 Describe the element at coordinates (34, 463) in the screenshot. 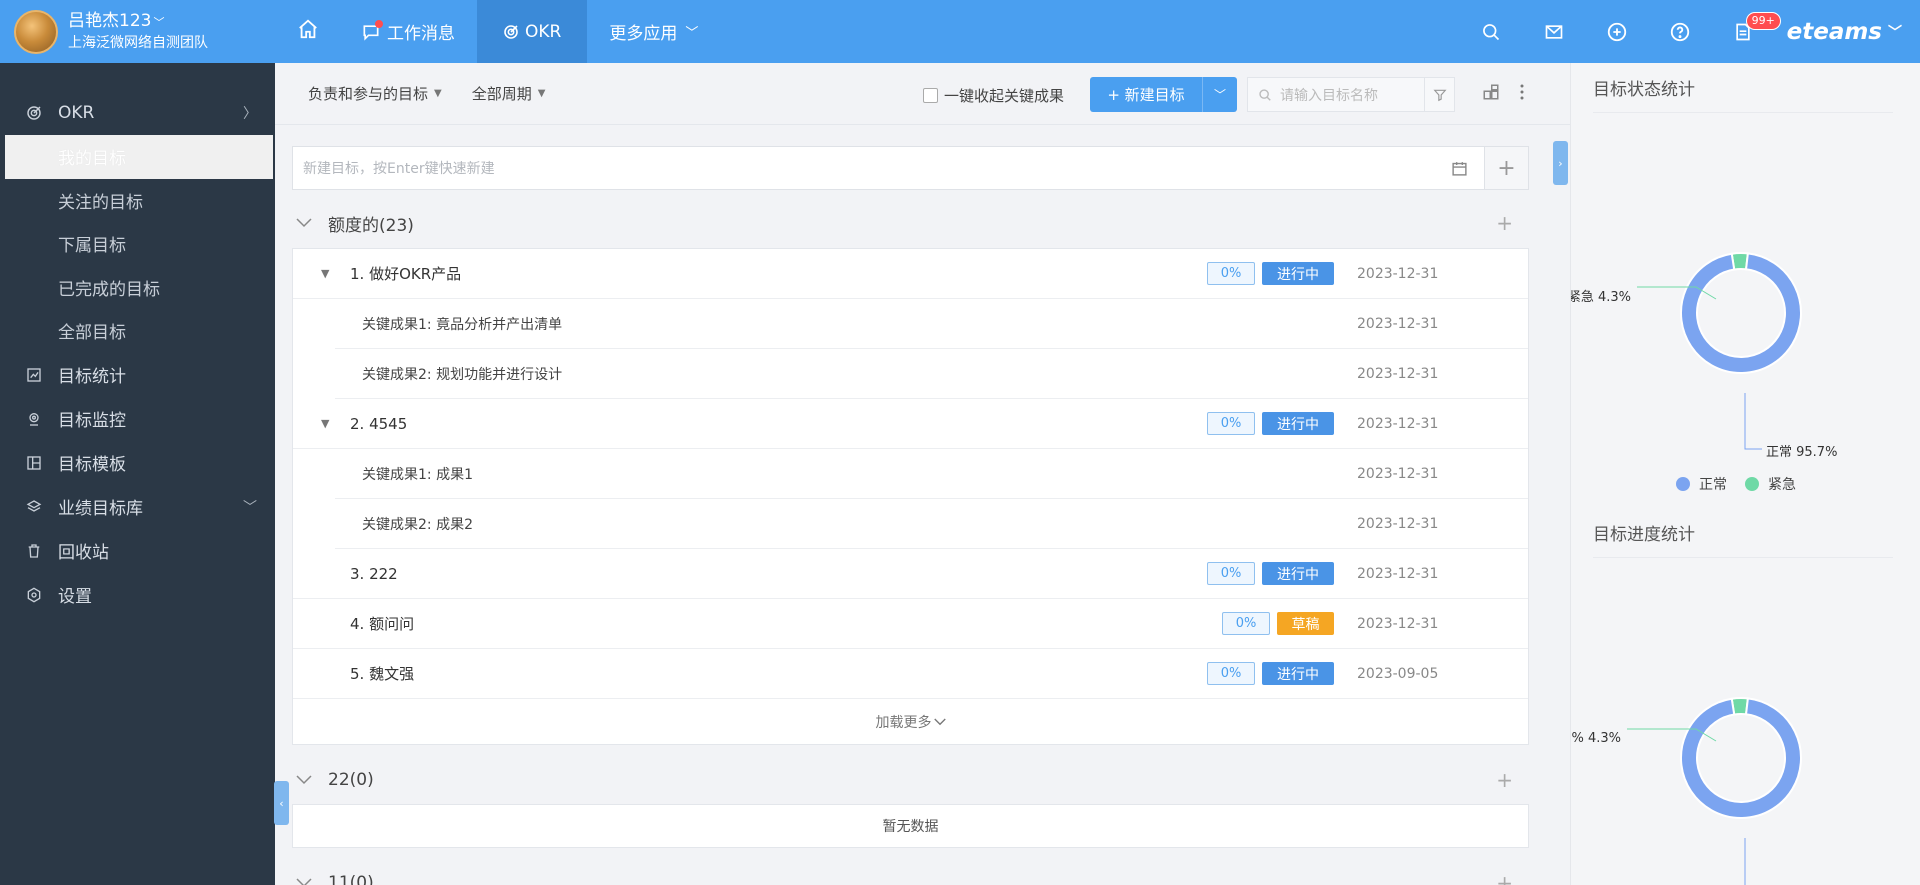

I see `template-icon` at that location.